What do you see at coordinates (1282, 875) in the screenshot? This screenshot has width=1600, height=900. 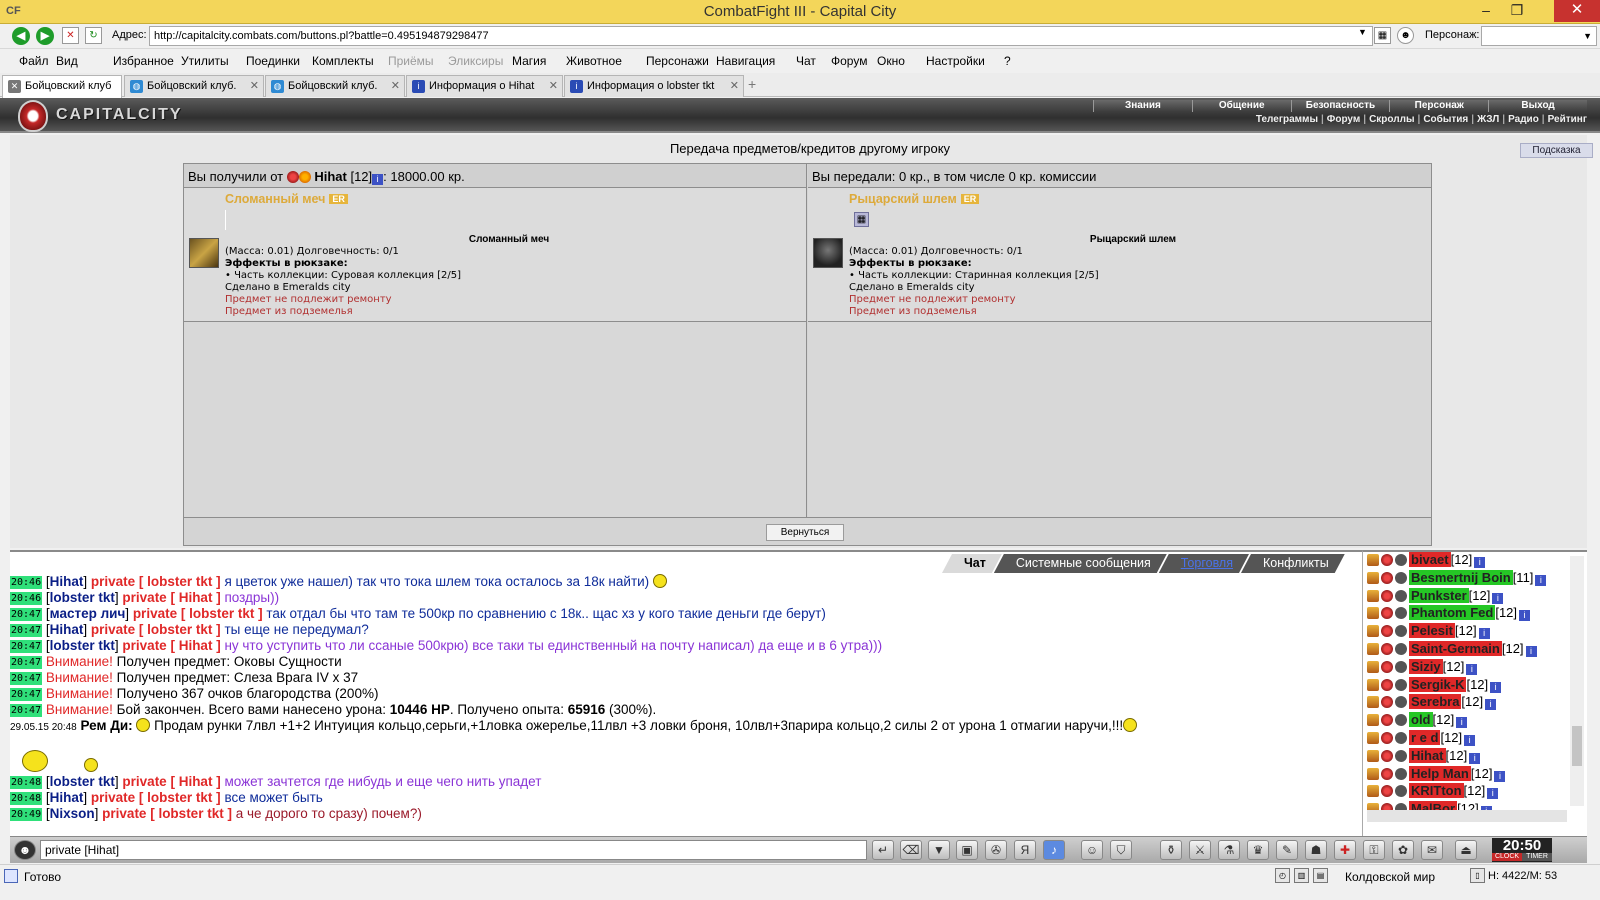 I see `history-icon: ◴` at bounding box center [1282, 875].